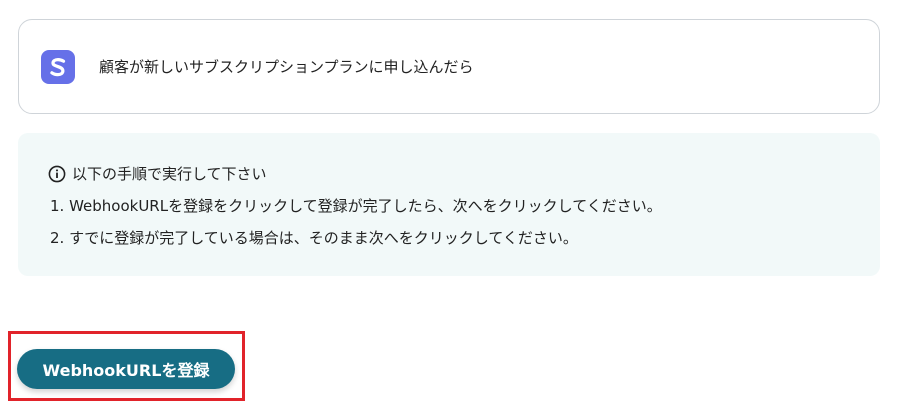  What do you see at coordinates (314, 238) in the screenshot?
I see `instruction-step-2: 2. すでに登録が完了している場合は、そのまま次へをクリックしてください。` at bounding box center [314, 238].